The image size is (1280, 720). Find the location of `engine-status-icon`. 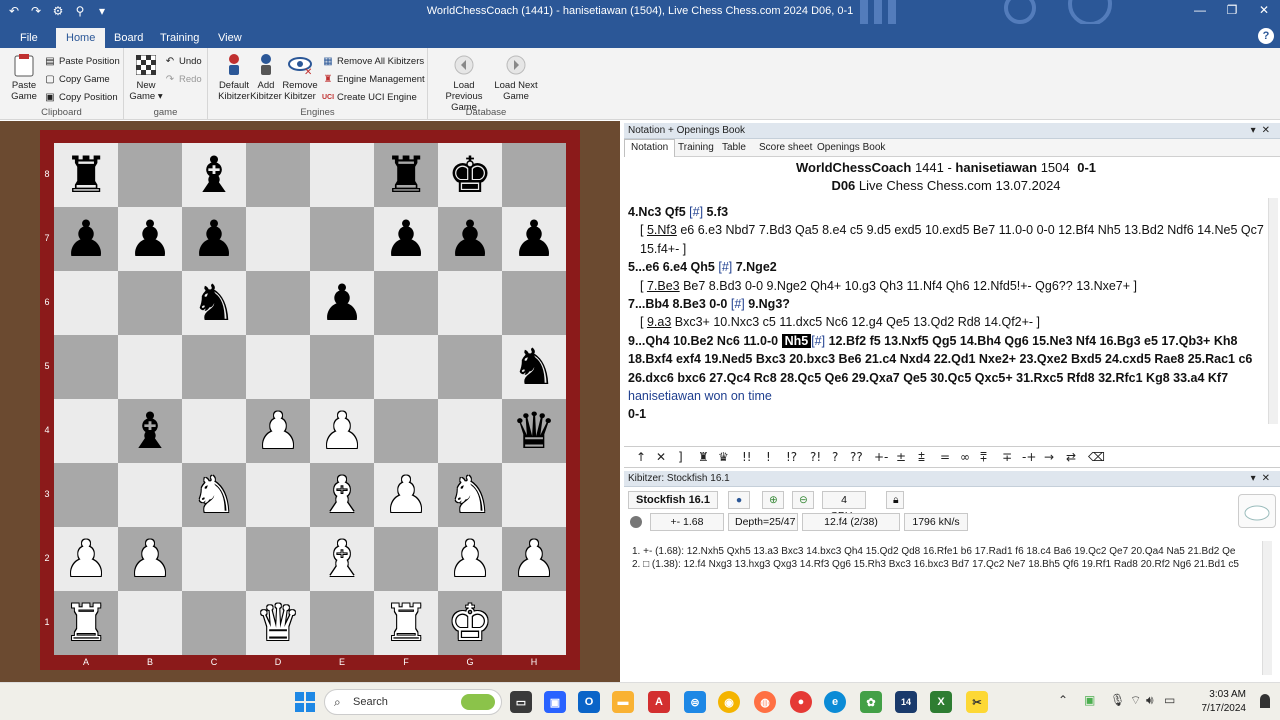

engine-status-icon is located at coordinates (636, 522).